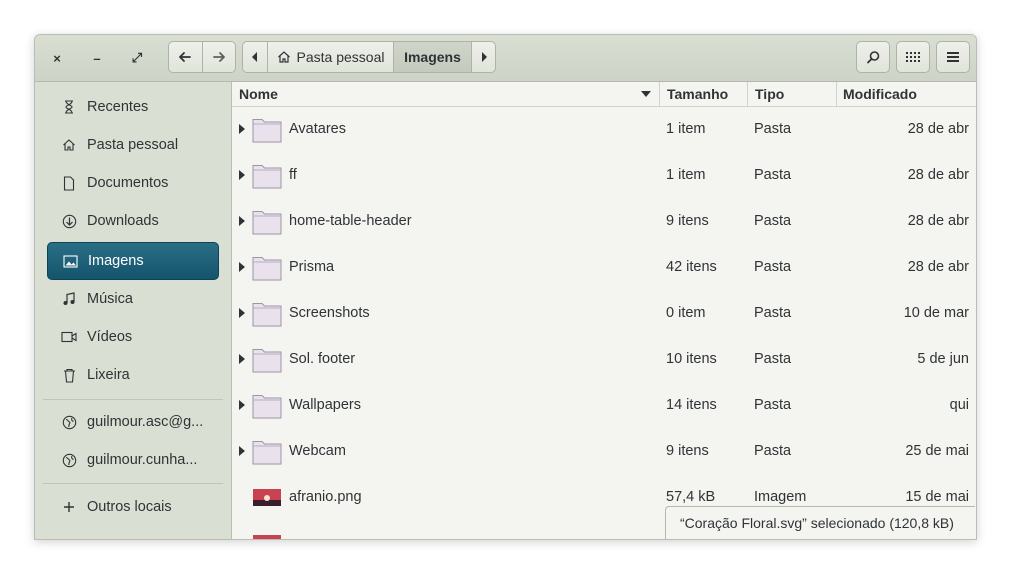  What do you see at coordinates (791, 94) in the screenshot?
I see `column-header-type: Tipo` at bounding box center [791, 94].